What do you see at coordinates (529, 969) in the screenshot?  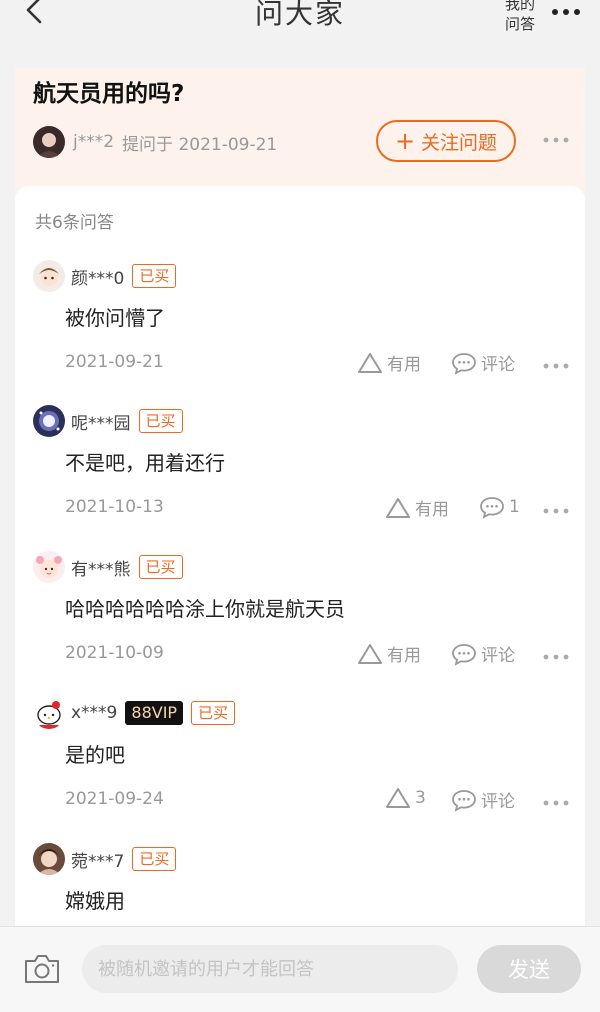 I see `send-button: 发送` at bounding box center [529, 969].